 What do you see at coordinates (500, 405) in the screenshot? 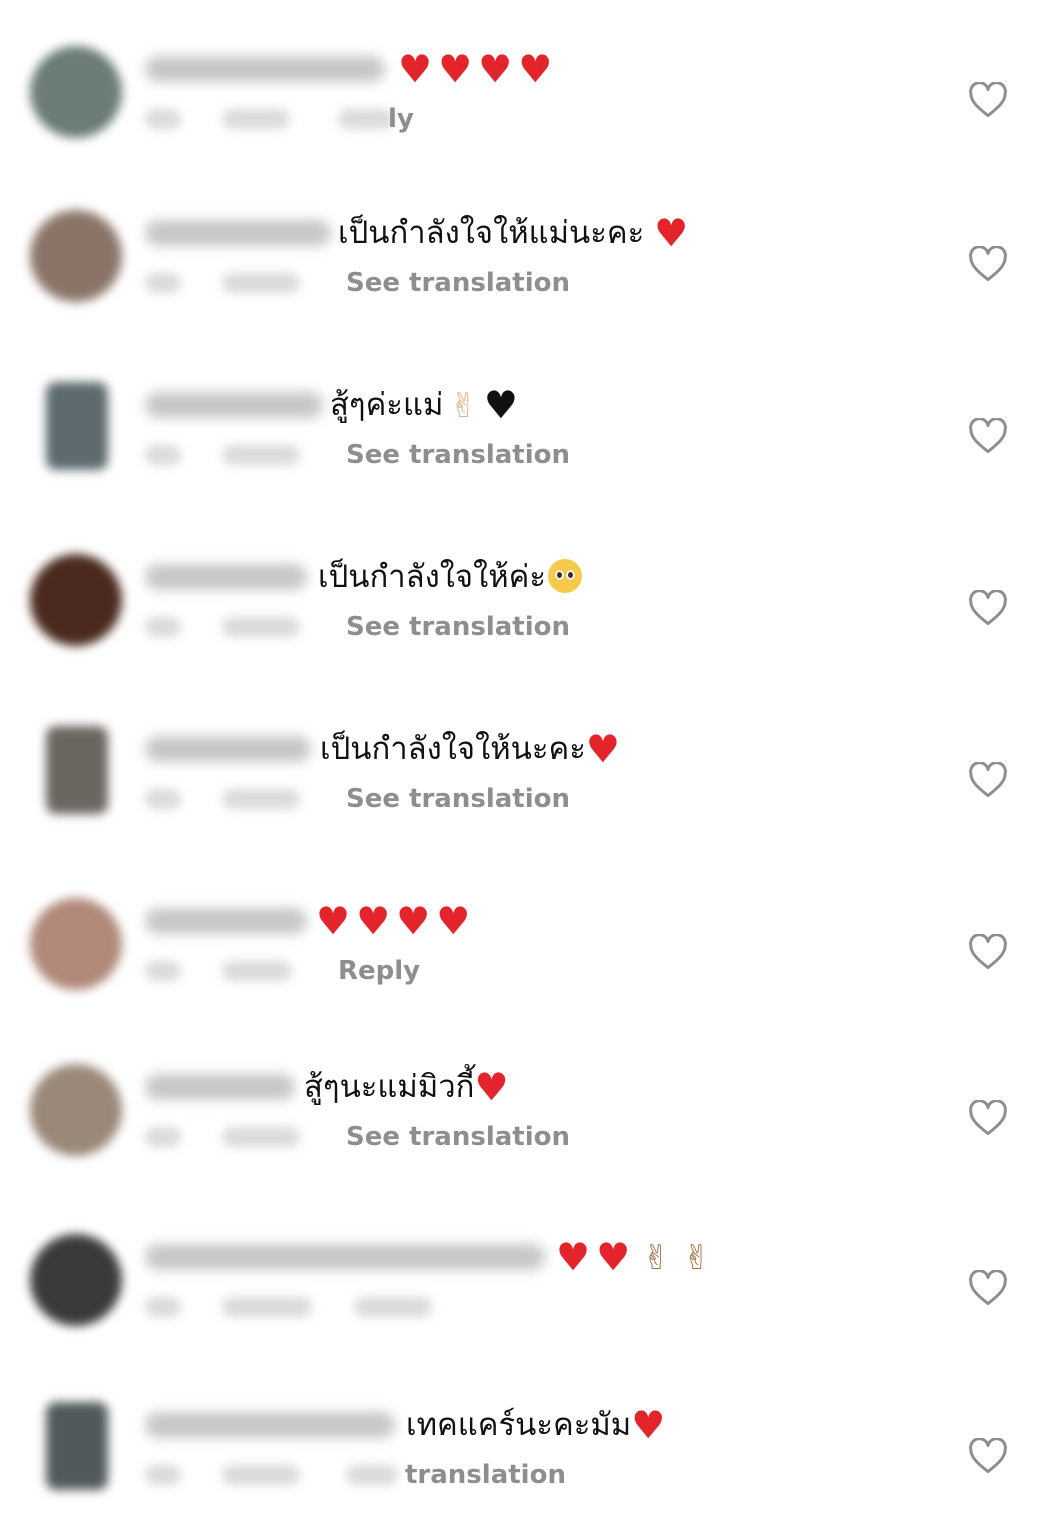
I see `black-heart-icon: ♥` at bounding box center [500, 405].